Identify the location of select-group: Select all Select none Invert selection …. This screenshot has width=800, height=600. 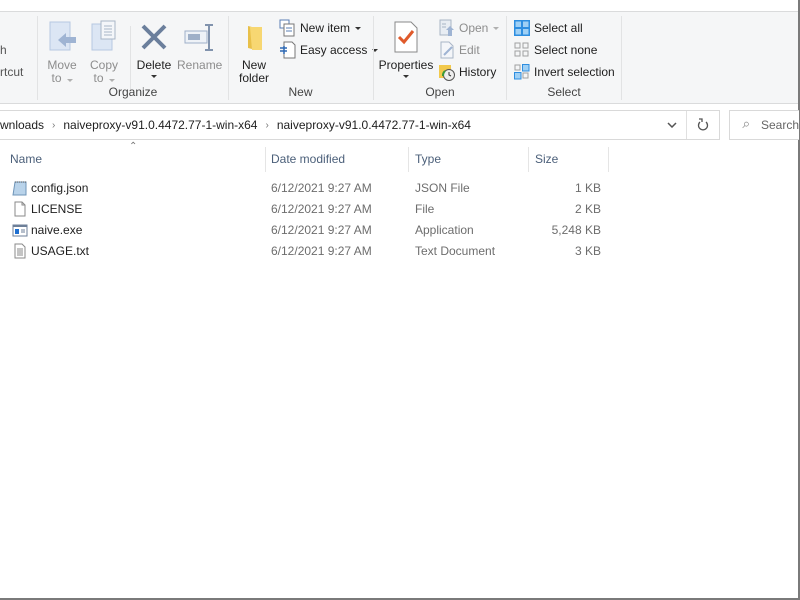
(564, 59).